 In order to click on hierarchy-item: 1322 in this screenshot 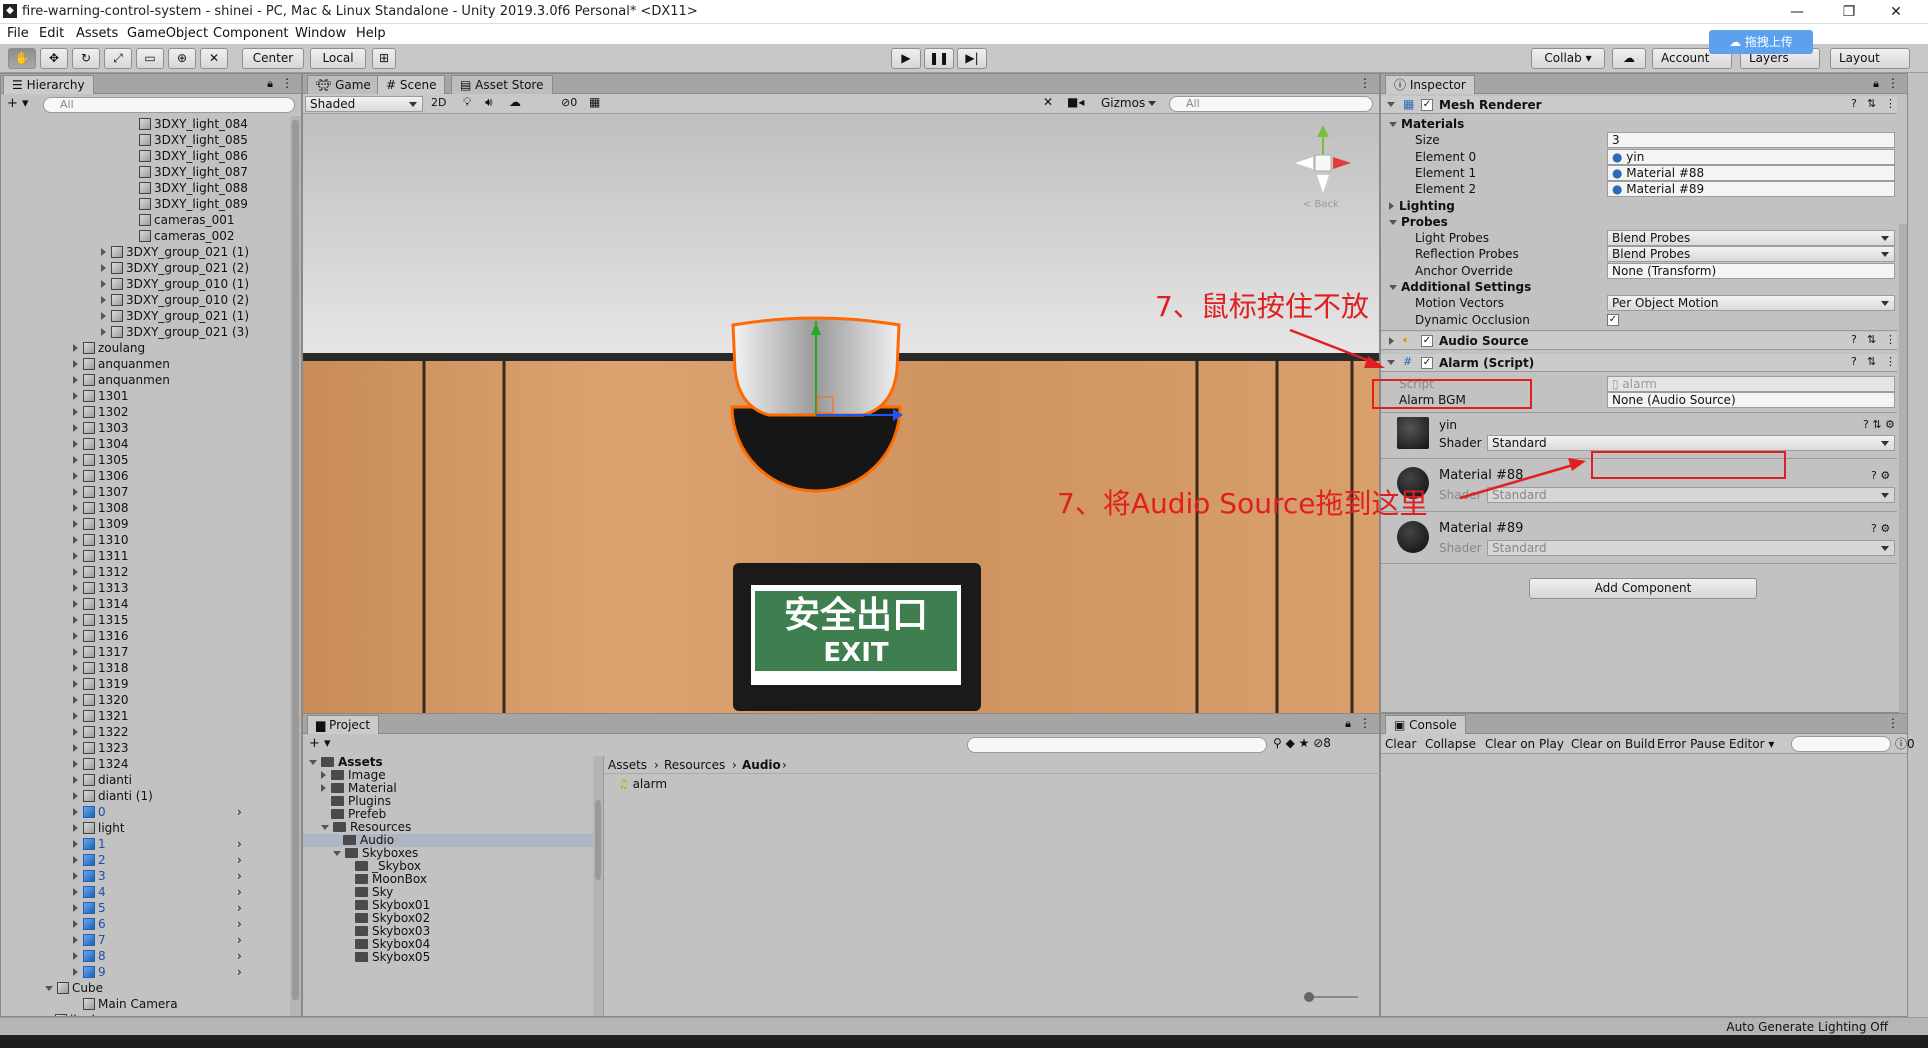, I will do `click(101, 732)`.